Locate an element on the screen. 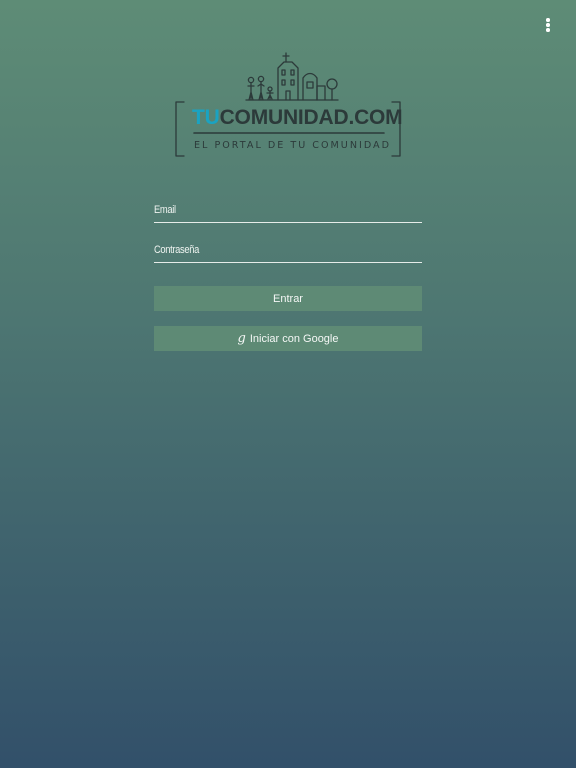 Image resolution: width=576 pixels, height=768 pixels. email-field-container is located at coordinates (288, 210).